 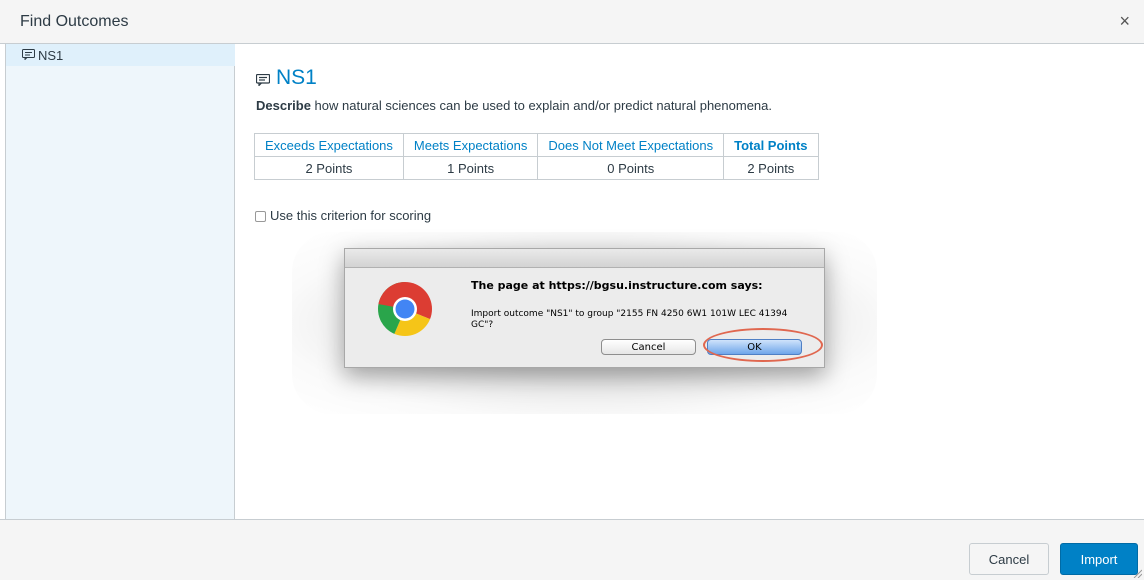 I want to click on rubric-points-total: 2 Points, so click(x=771, y=168).